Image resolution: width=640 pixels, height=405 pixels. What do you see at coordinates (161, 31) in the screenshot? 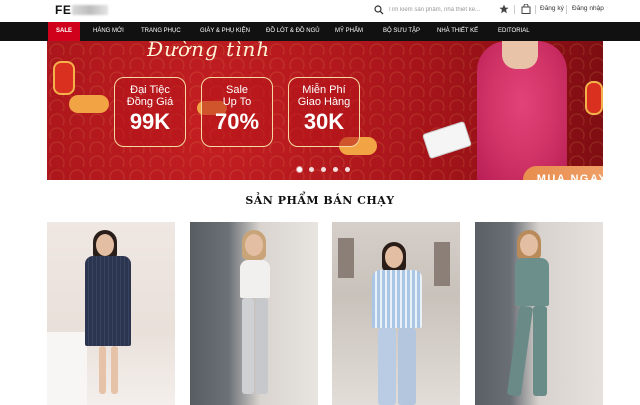
I see `nav-item-clothing: TRANG PHỤC` at bounding box center [161, 31].